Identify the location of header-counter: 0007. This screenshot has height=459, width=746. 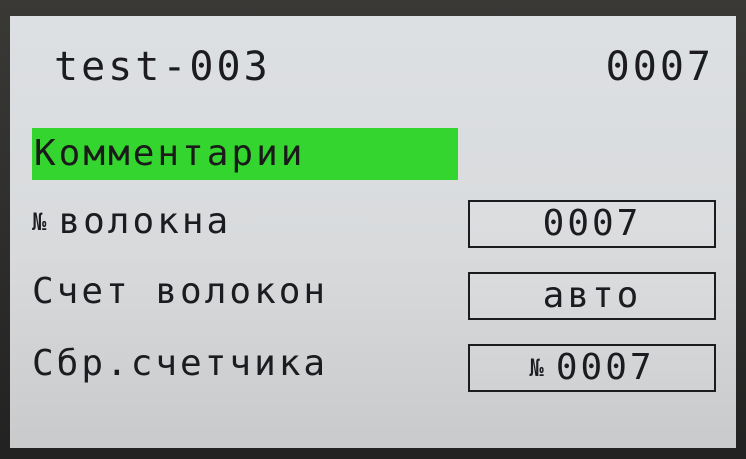
(659, 67).